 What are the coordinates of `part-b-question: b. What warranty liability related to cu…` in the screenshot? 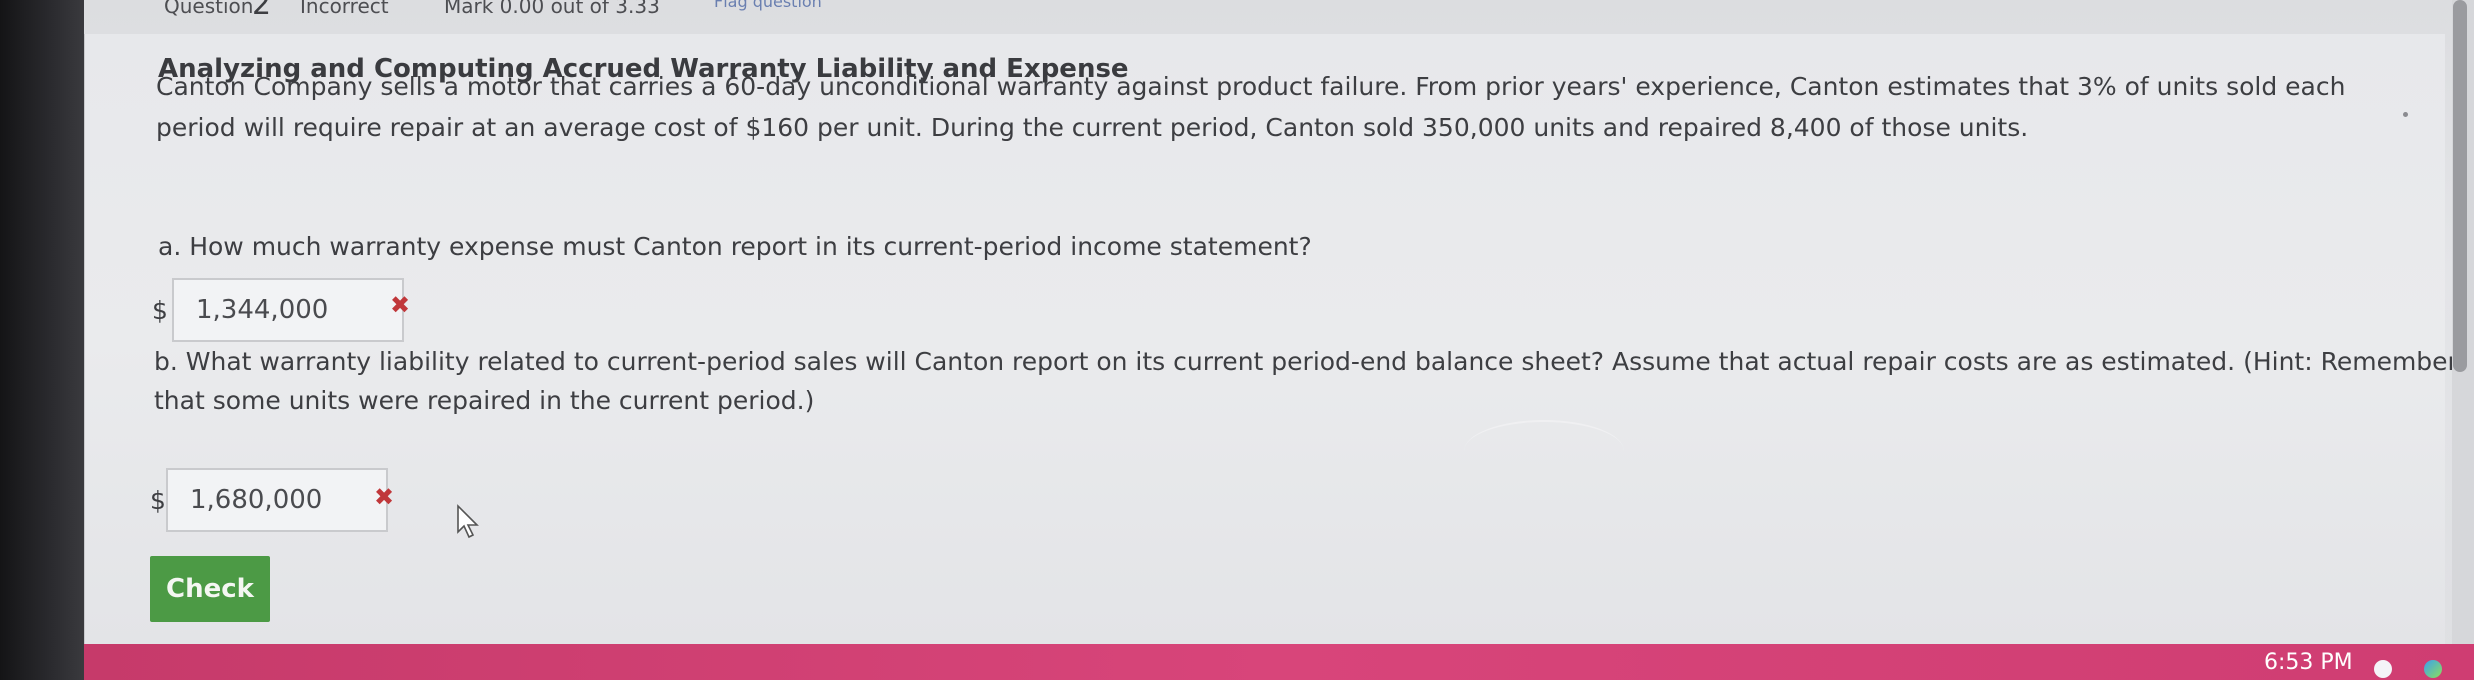 It's located at (1306, 381).